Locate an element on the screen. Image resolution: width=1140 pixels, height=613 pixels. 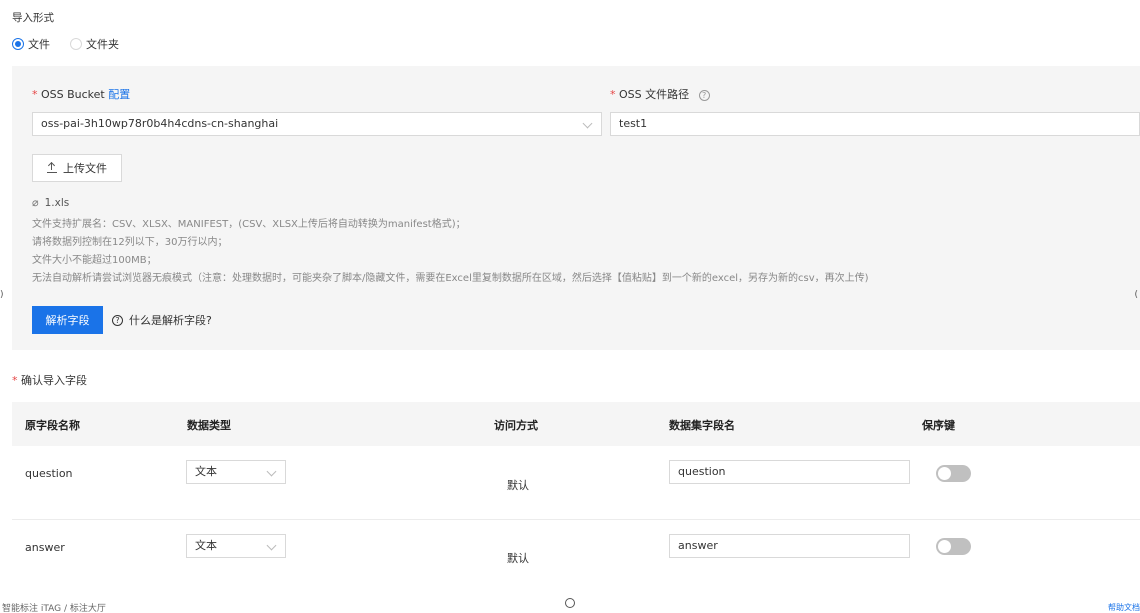
upload-file-button: 上传文件 is located at coordinates (77, 168).